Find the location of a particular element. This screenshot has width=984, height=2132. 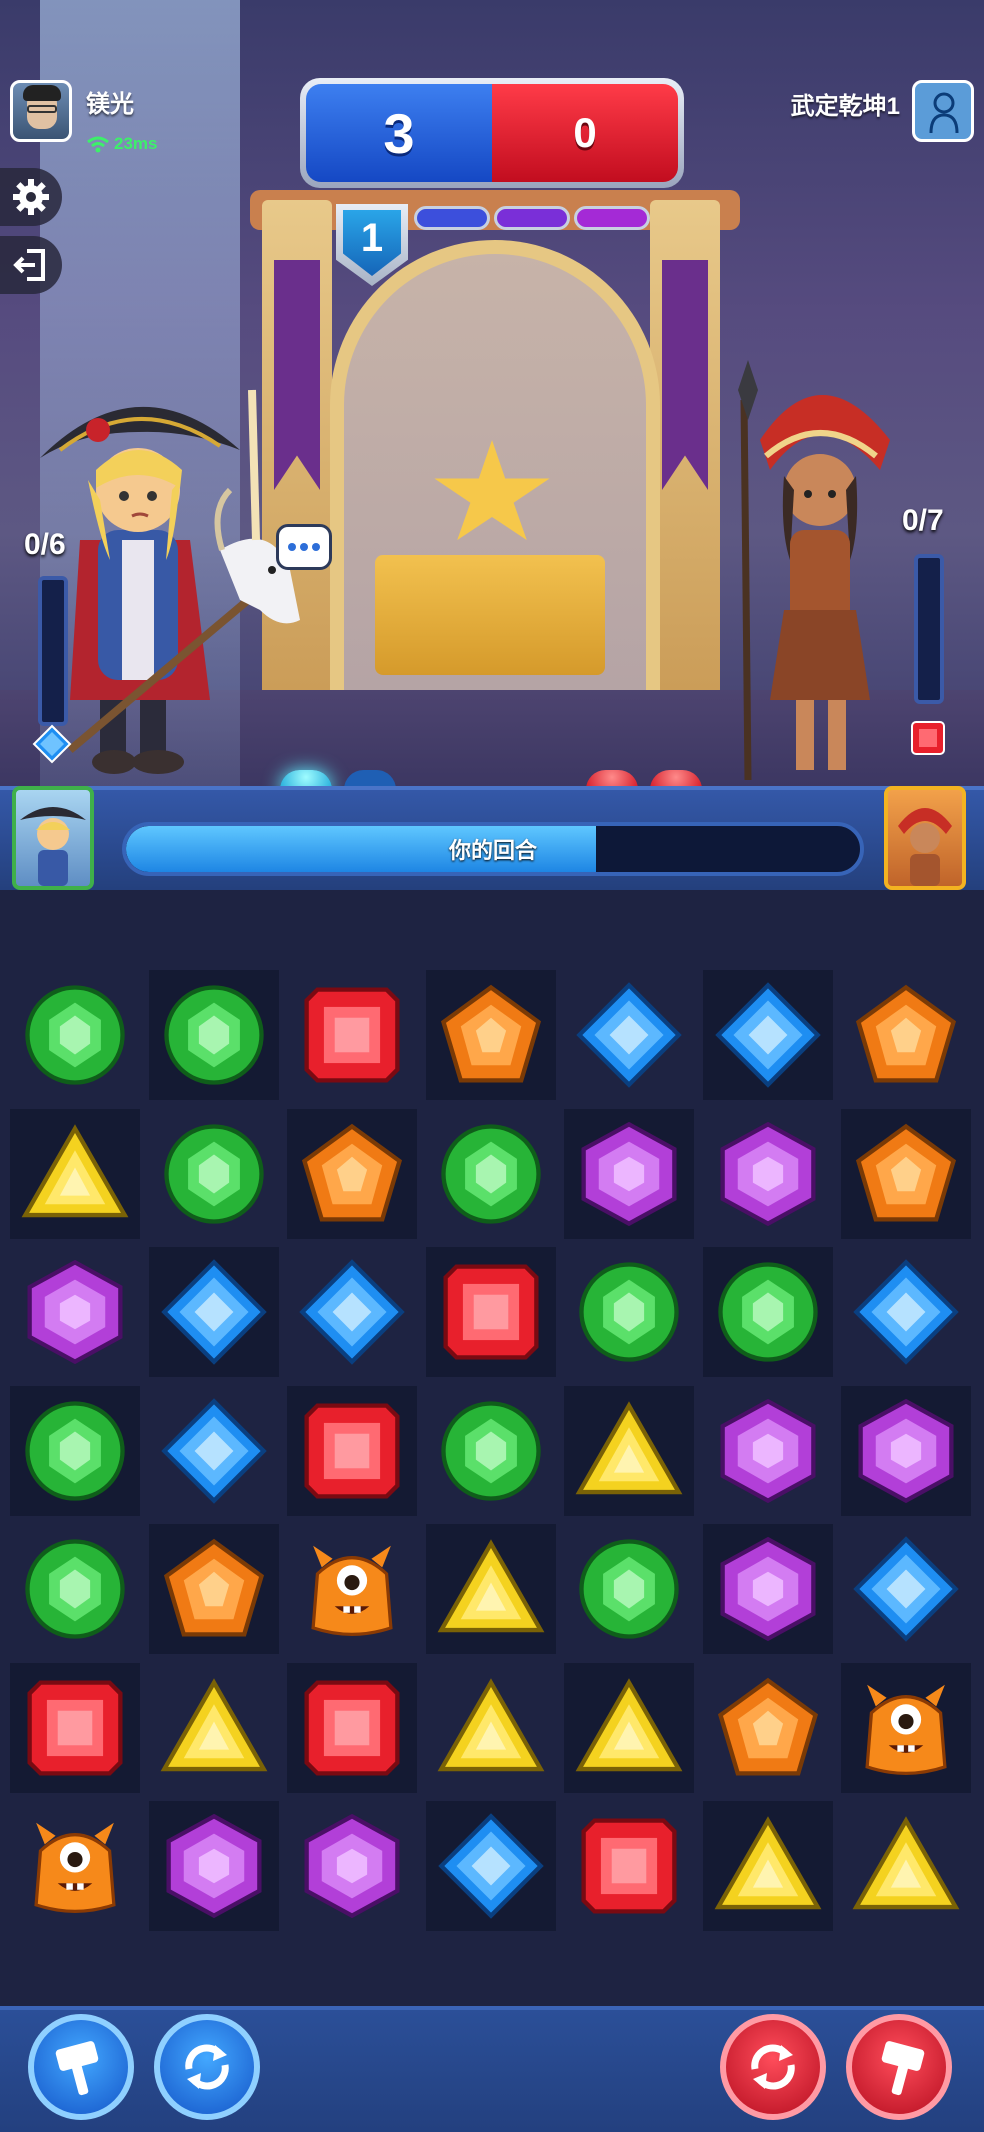

person-icon is located at coordinates (944, 113).